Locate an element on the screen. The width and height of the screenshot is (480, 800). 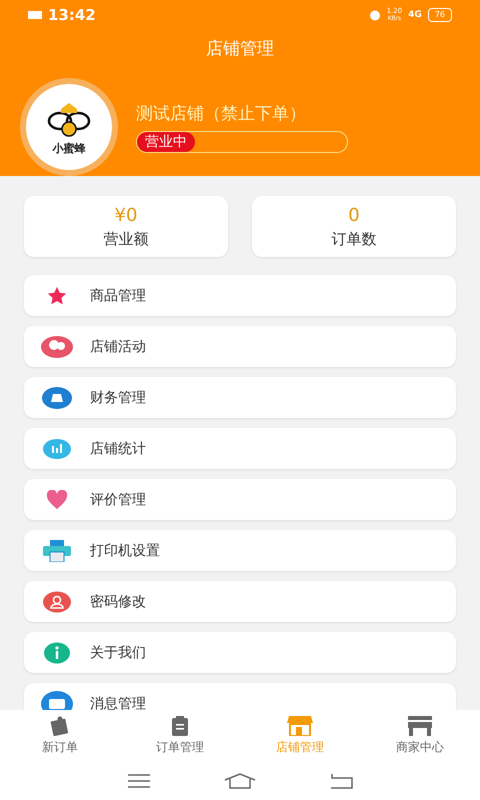
logo-text: 小蜜蜂 is located at coordinates (69, 148).